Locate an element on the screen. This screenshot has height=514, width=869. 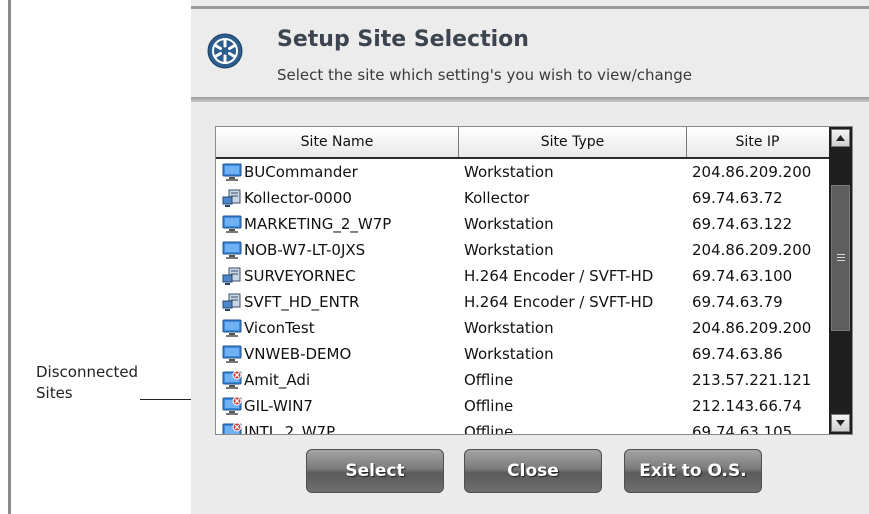
arrow-up-icon is located at coordinates (840, 138).